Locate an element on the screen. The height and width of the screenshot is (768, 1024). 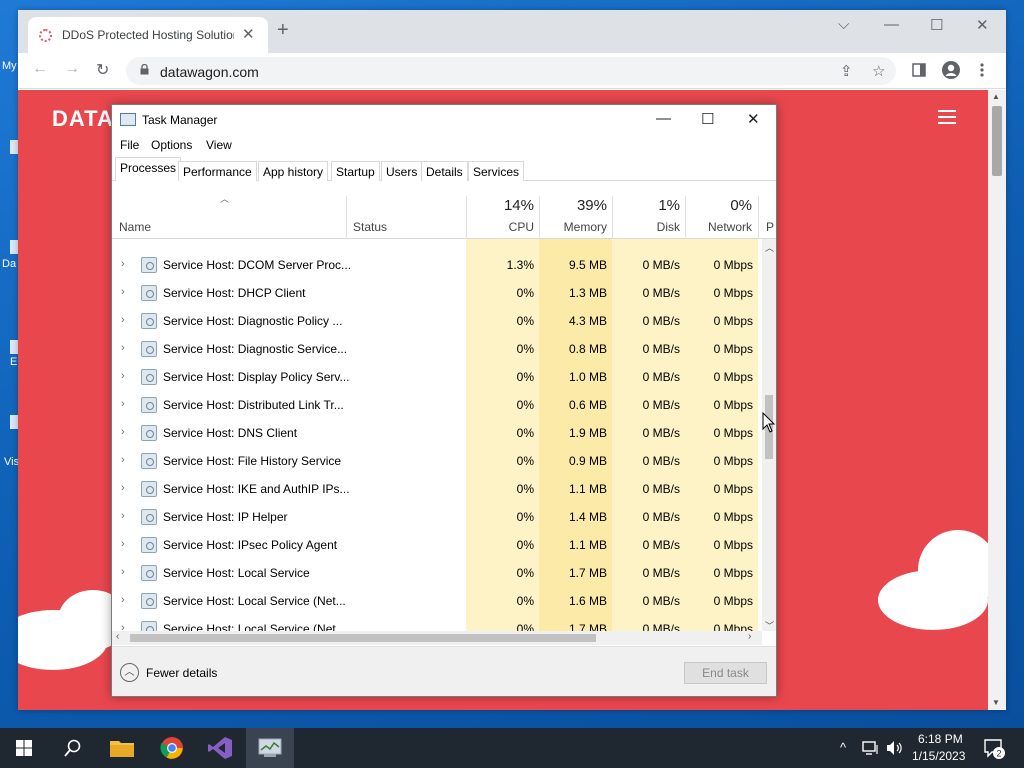
browser-tab: DDoS Protected Hosting Solution ✕ is located at coordinates (148, 35).